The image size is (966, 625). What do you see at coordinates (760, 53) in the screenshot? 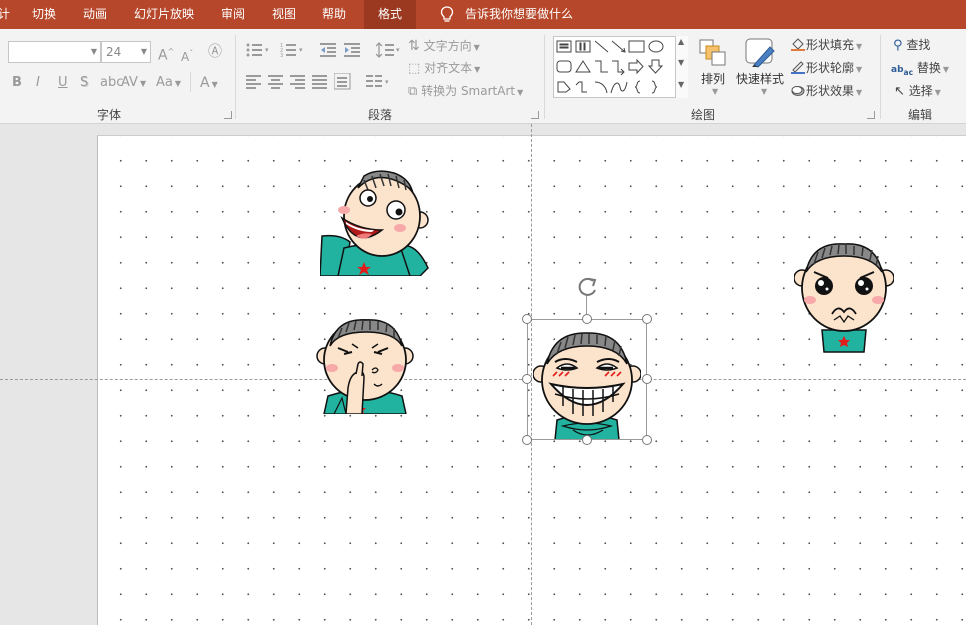
I see `quick-styles-icon` at bounding box center [760, 53].